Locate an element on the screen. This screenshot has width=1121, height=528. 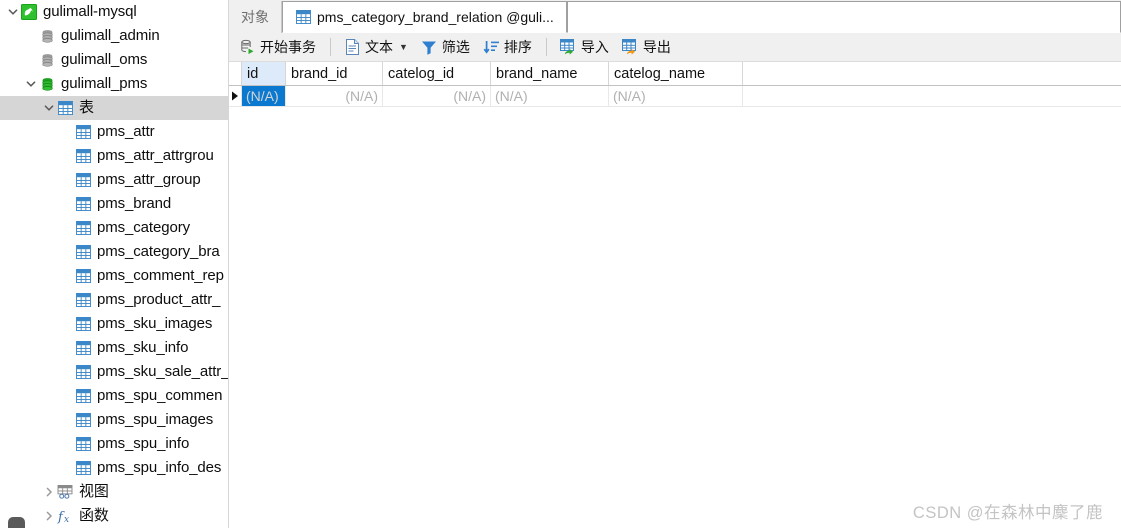
tree-node: pms_sku_info is located at coordinates (114, 348).